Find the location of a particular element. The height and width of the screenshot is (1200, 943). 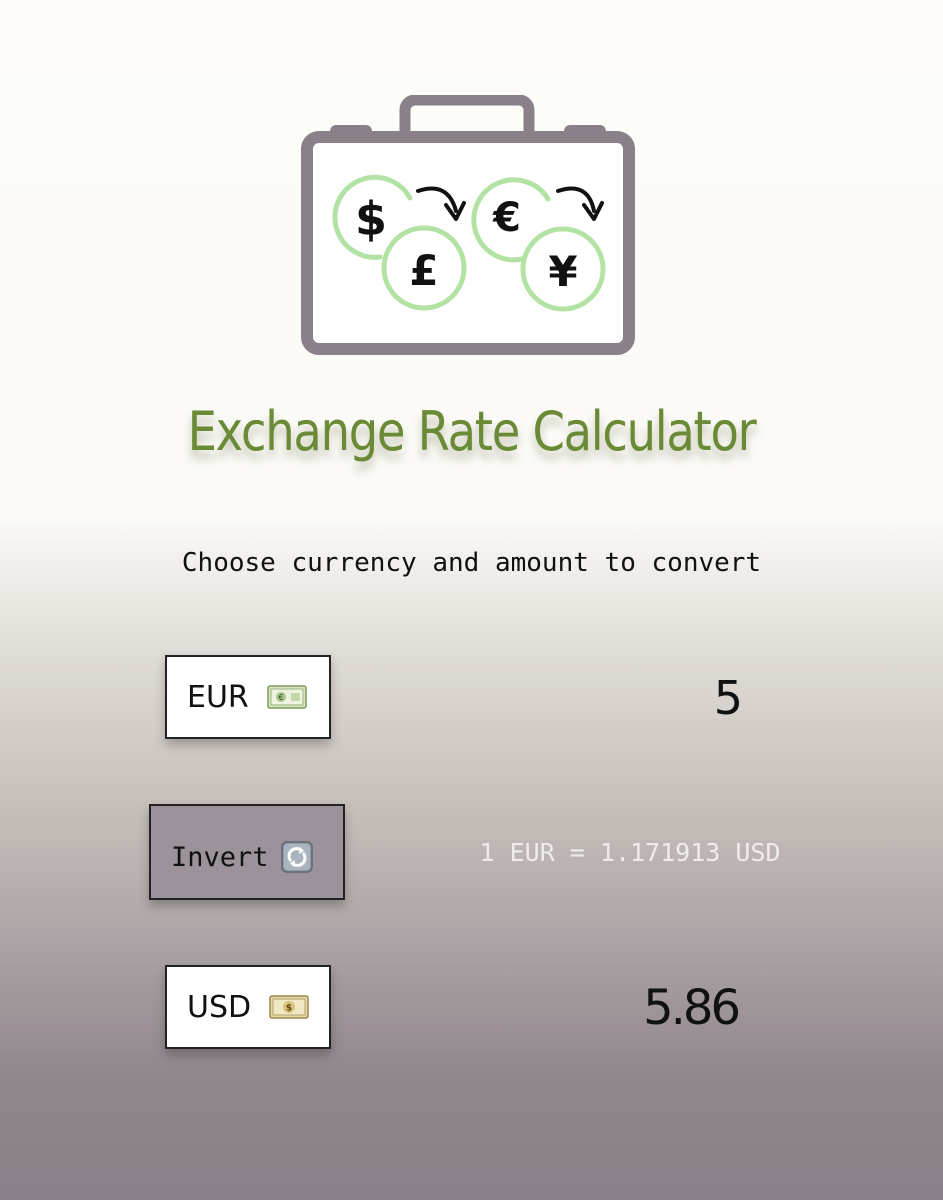

invert-button: Invert is located at coordinates (247, 852).